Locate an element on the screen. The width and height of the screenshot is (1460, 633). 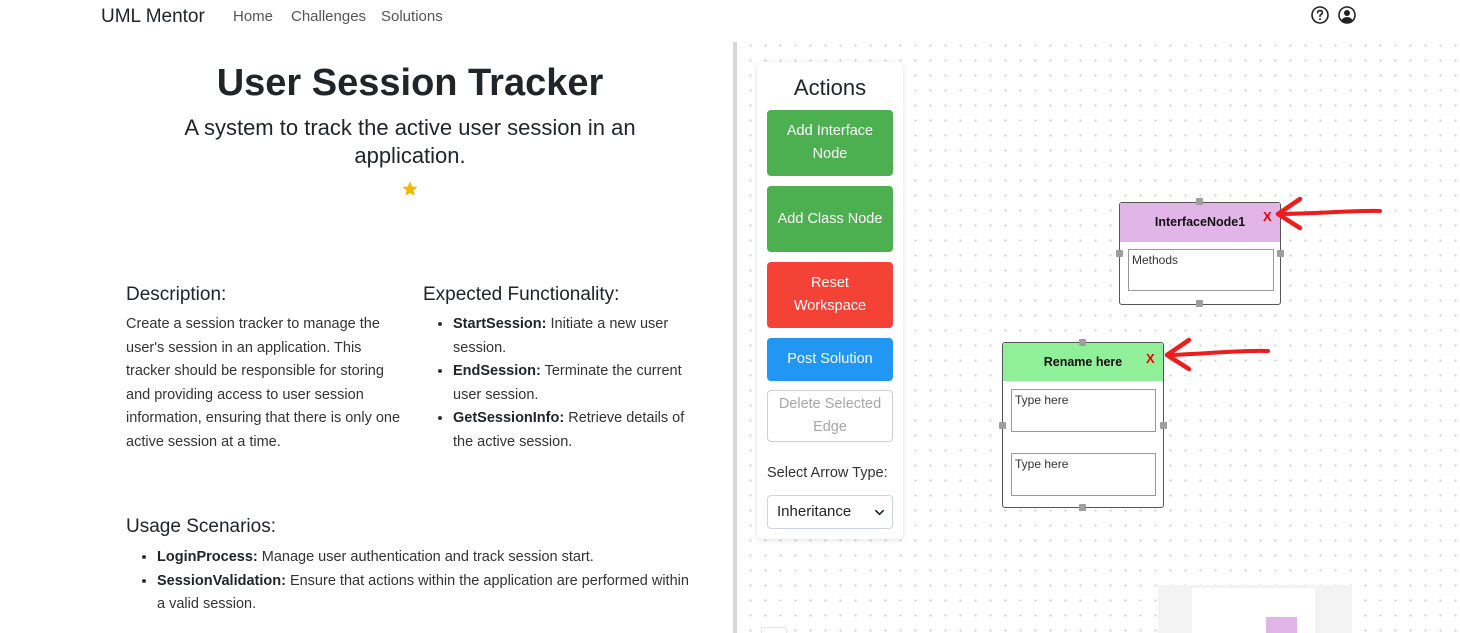
brand-logo: UML Mentor is located at coordinates (153, 17).